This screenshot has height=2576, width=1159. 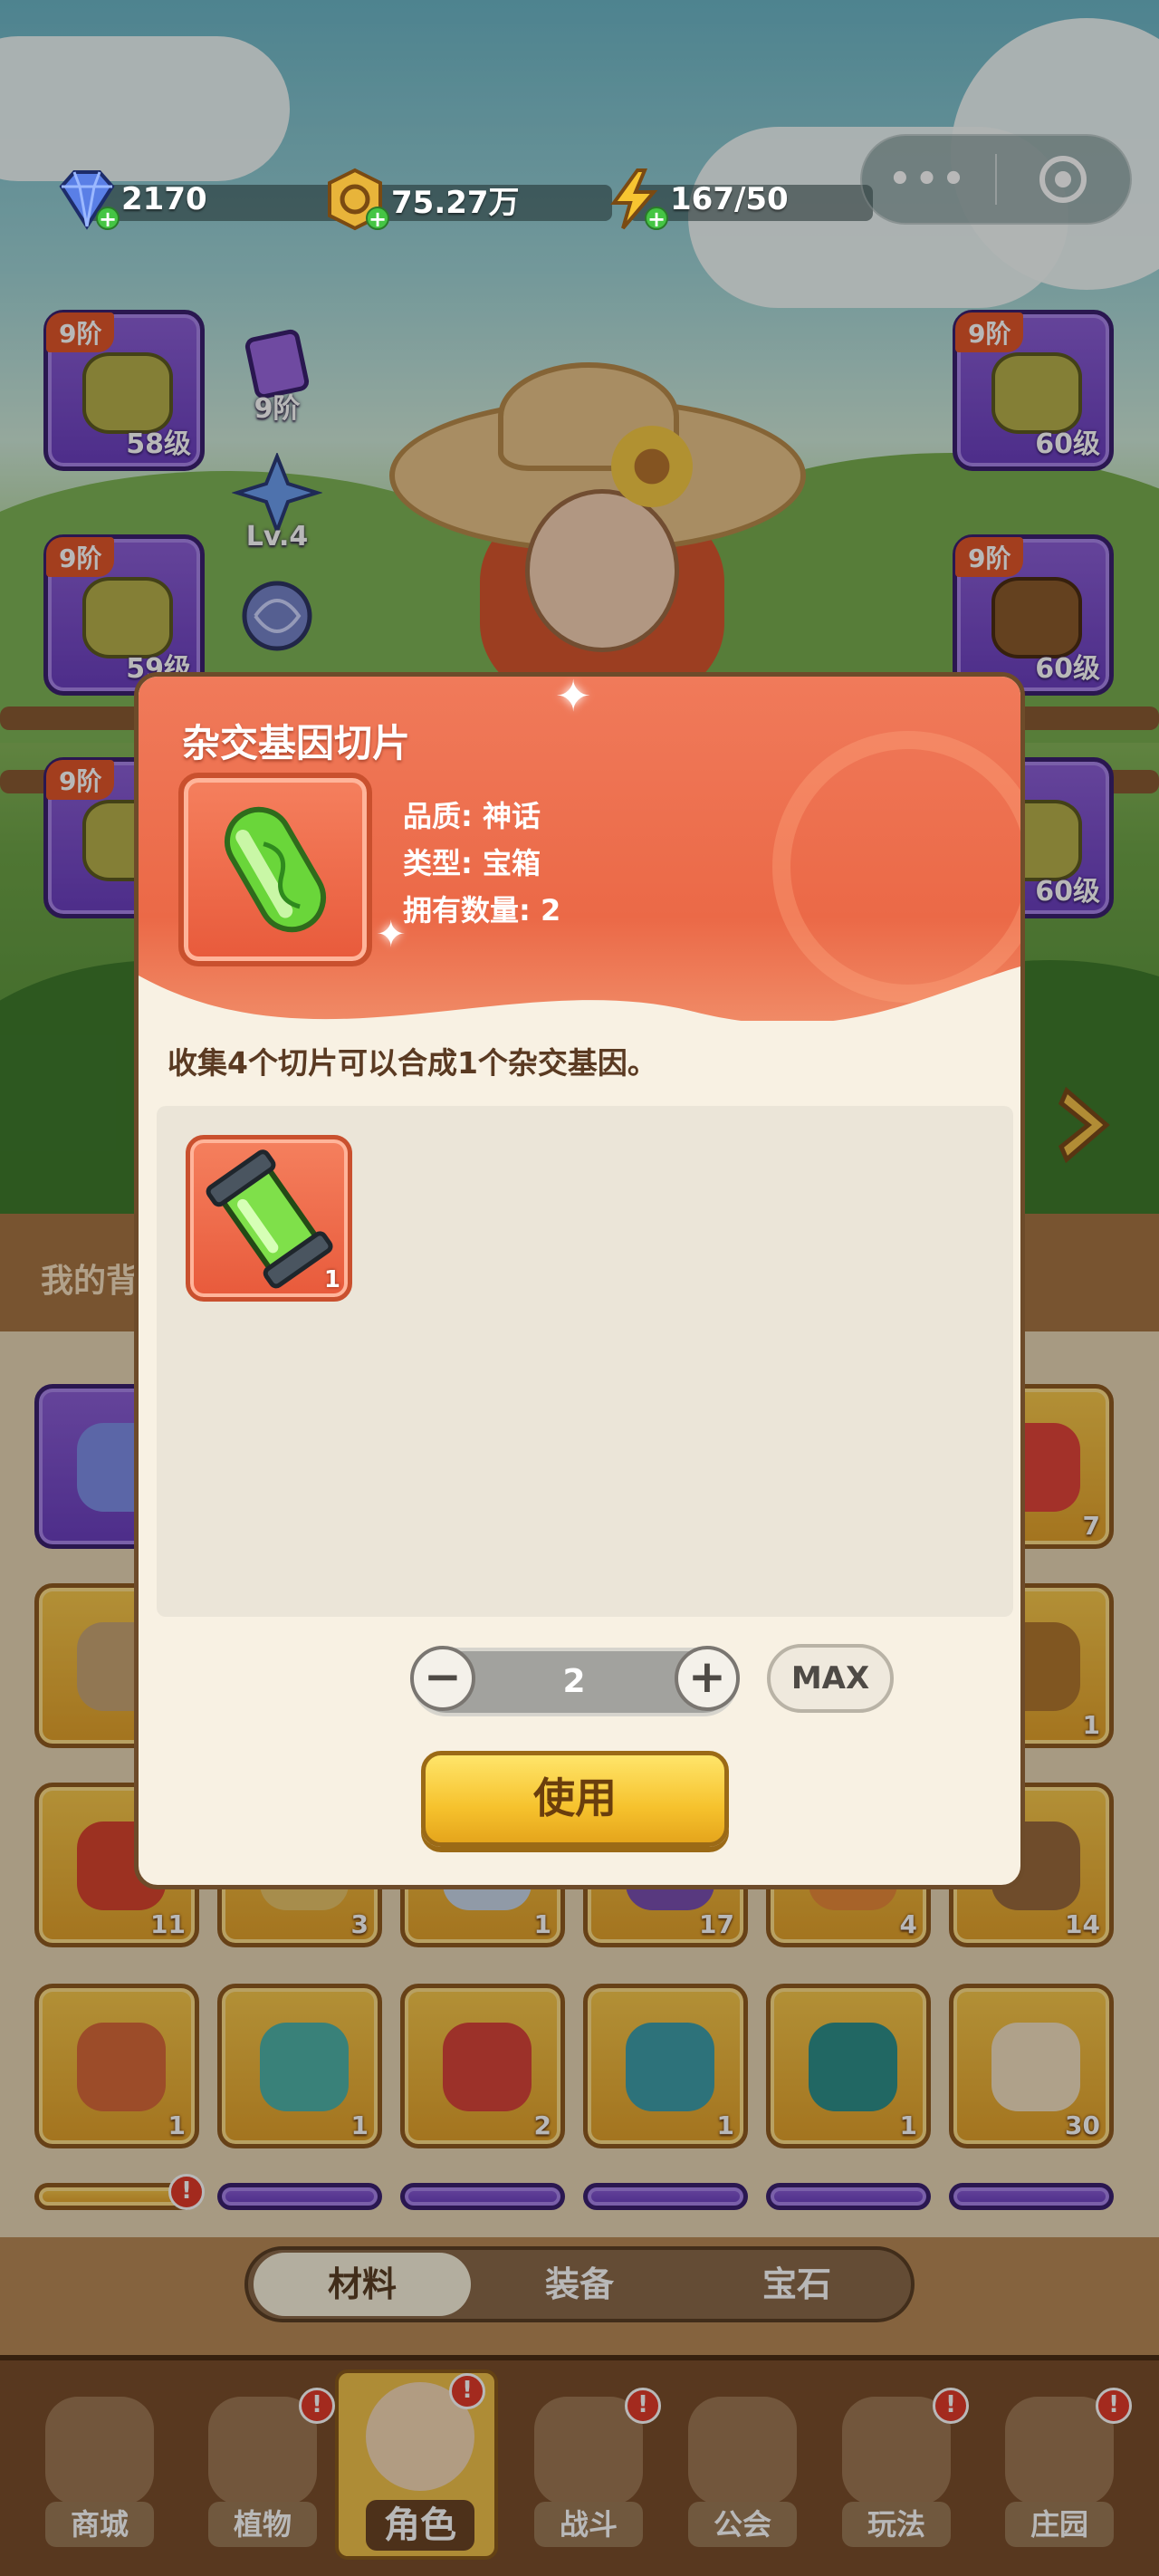 I want to click on gold-value: 75.27万, so click(x=455, y=202).